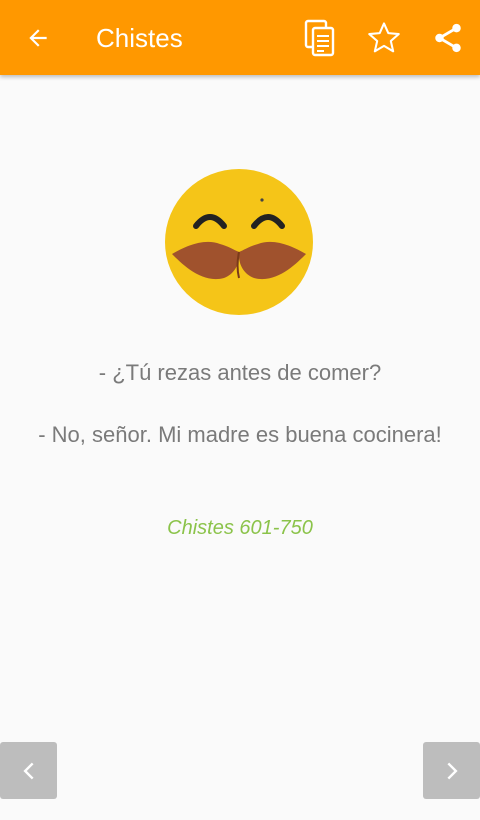 This screenshot has width=480, height=820. Describe the element at coordinates (240, 372) in the screenshot. I see `joke-question: - ¿Tú rezas antes de comer?` at that location.